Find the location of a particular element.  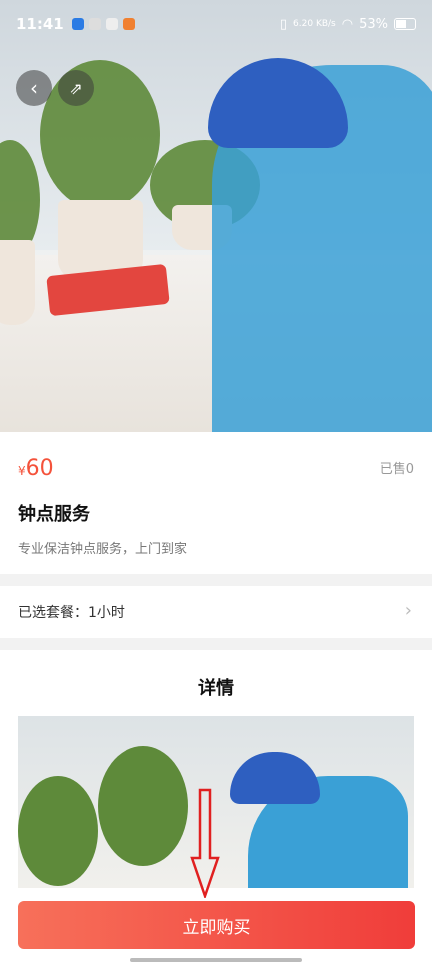

status-bar: 11:41 ▯ 6.20 KB/s ◠ 53% is located at coordinates (216, 24).